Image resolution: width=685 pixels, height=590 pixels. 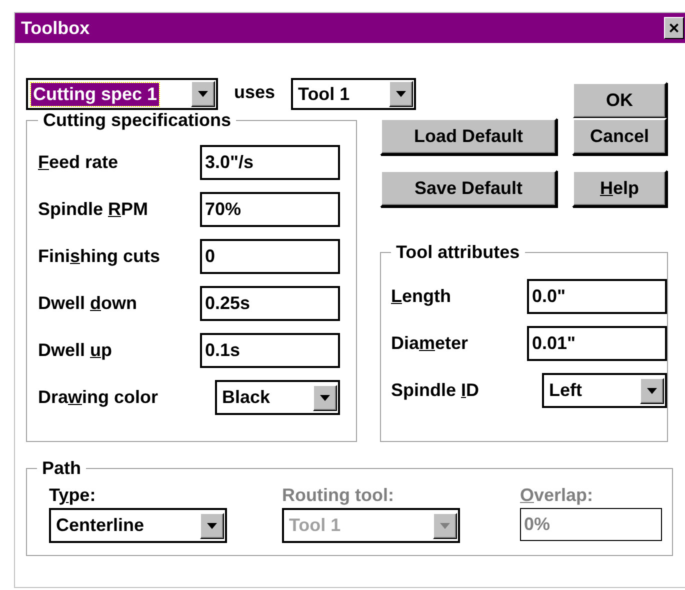 What do you see at coordinates (55, 28) in the screenshot?
I see `window-title: Toolbox` at bounding box center [55, 28].